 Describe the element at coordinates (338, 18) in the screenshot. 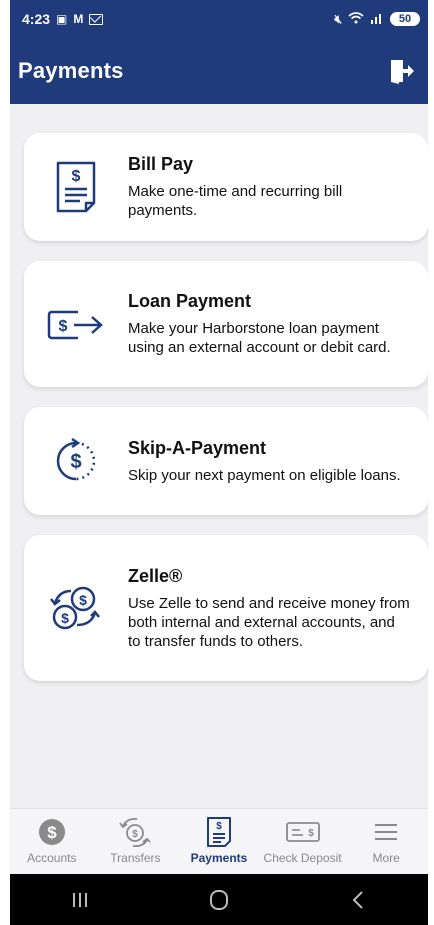

I see `mute-icon: 🔇︎` at that location.